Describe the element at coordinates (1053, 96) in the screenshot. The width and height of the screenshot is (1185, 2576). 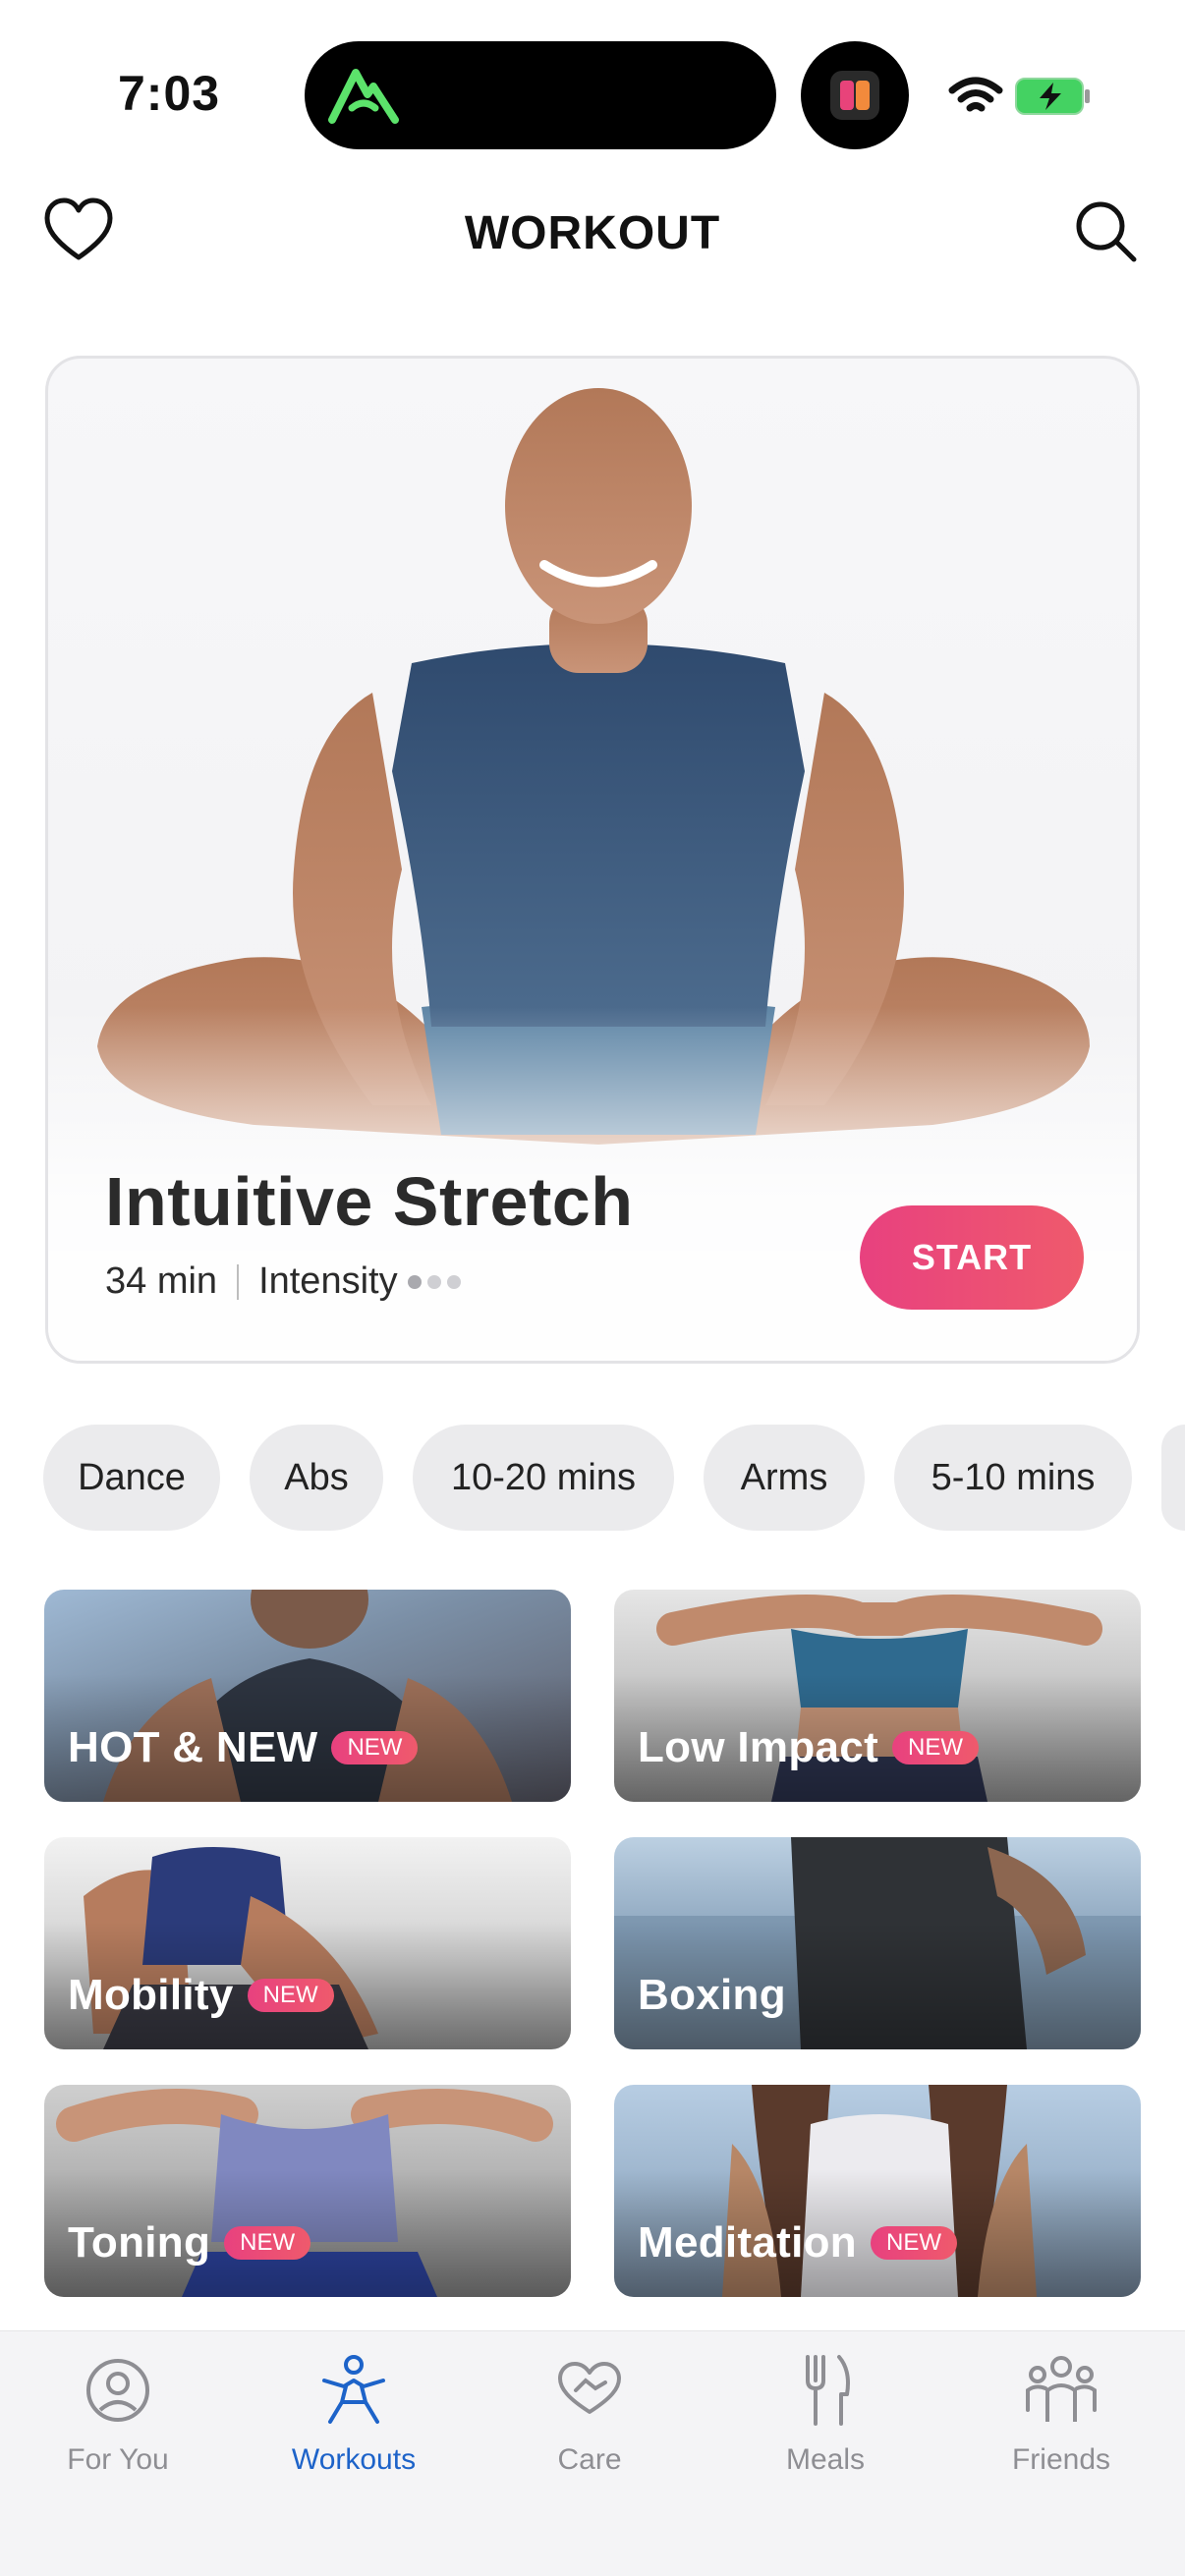
I see `battery-charging-icon` at that location.